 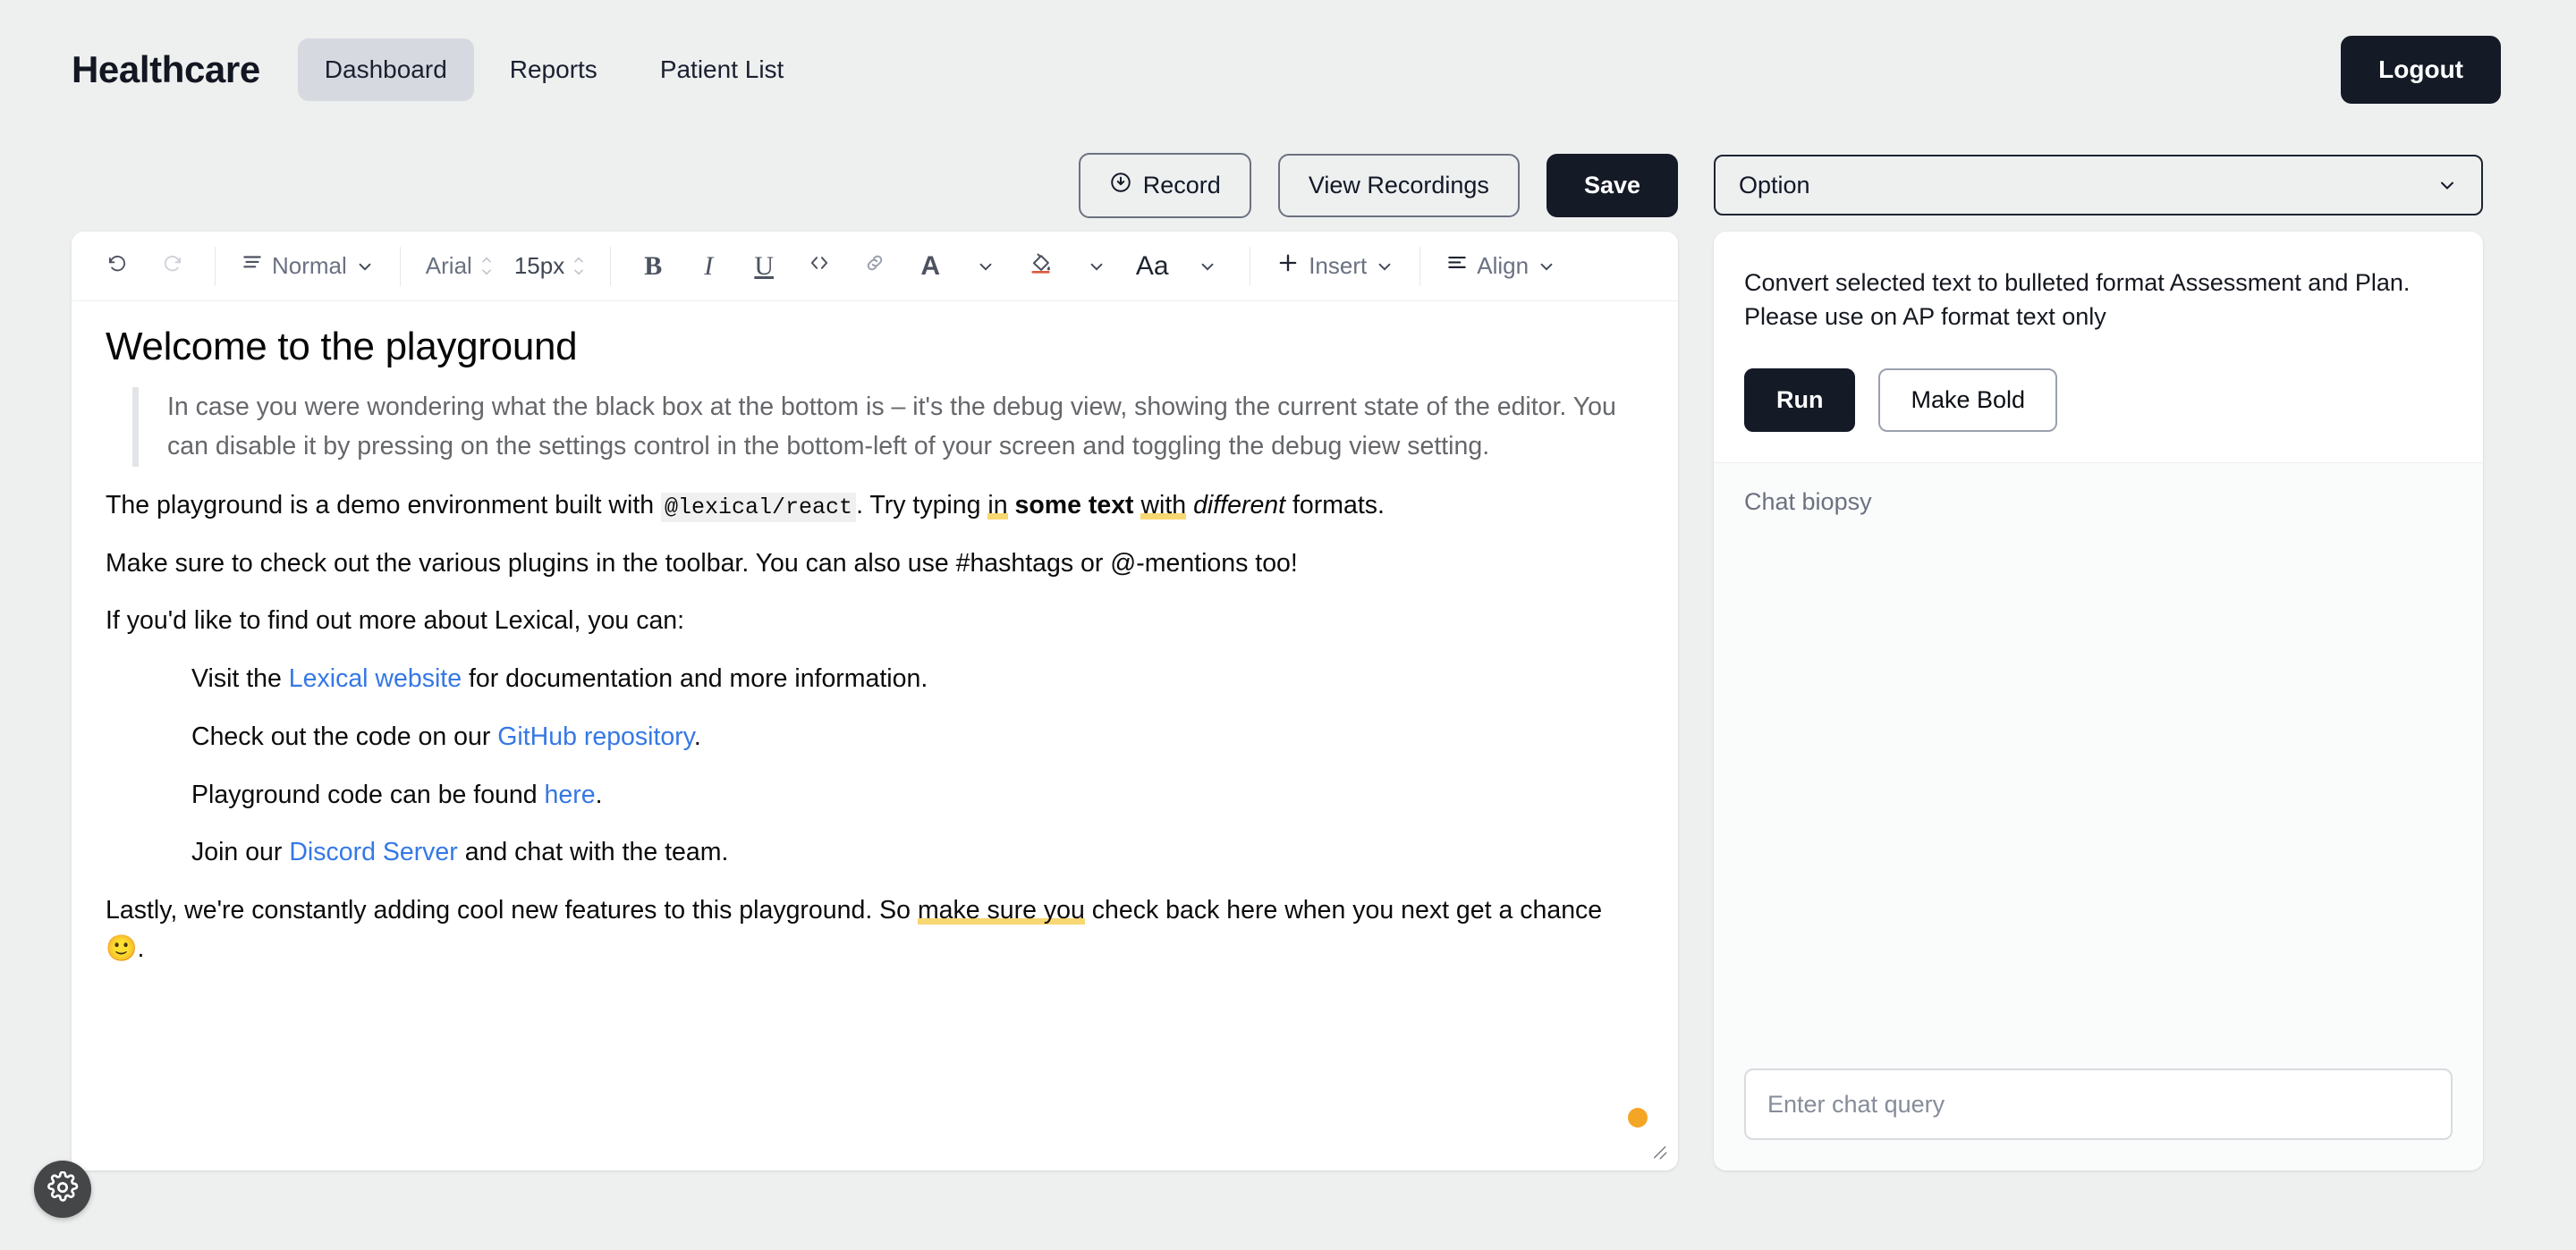 I want to click on paragraph-1-after-code: . Try typing, so click(x=922, y=504).